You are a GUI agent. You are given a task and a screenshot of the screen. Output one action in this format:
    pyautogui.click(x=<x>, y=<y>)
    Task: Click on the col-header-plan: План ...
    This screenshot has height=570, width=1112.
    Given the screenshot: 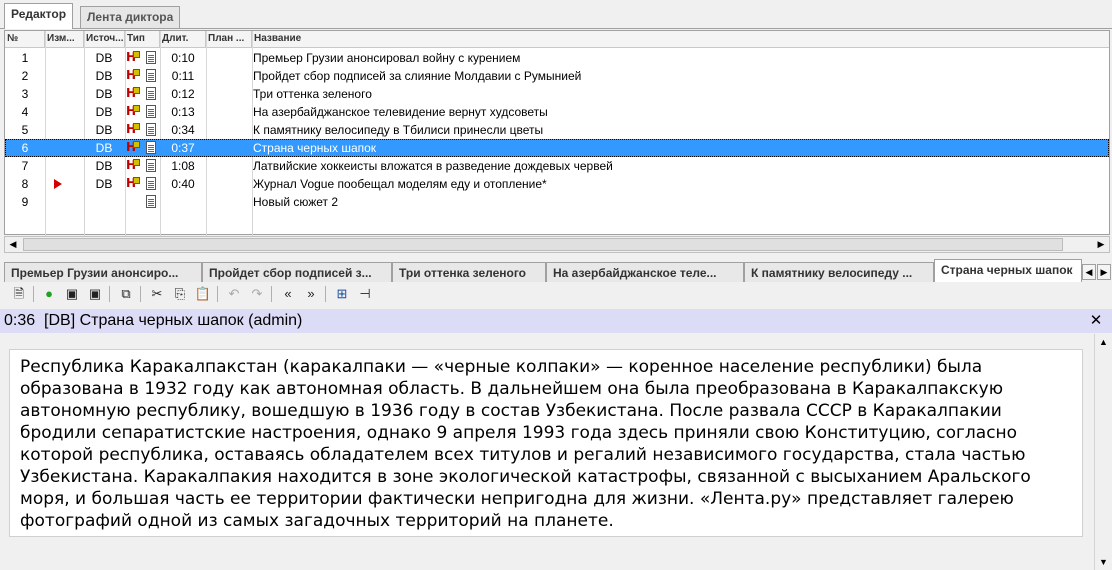 What is the action you would take?
    pyautogui.click(x=229, y=39)
    